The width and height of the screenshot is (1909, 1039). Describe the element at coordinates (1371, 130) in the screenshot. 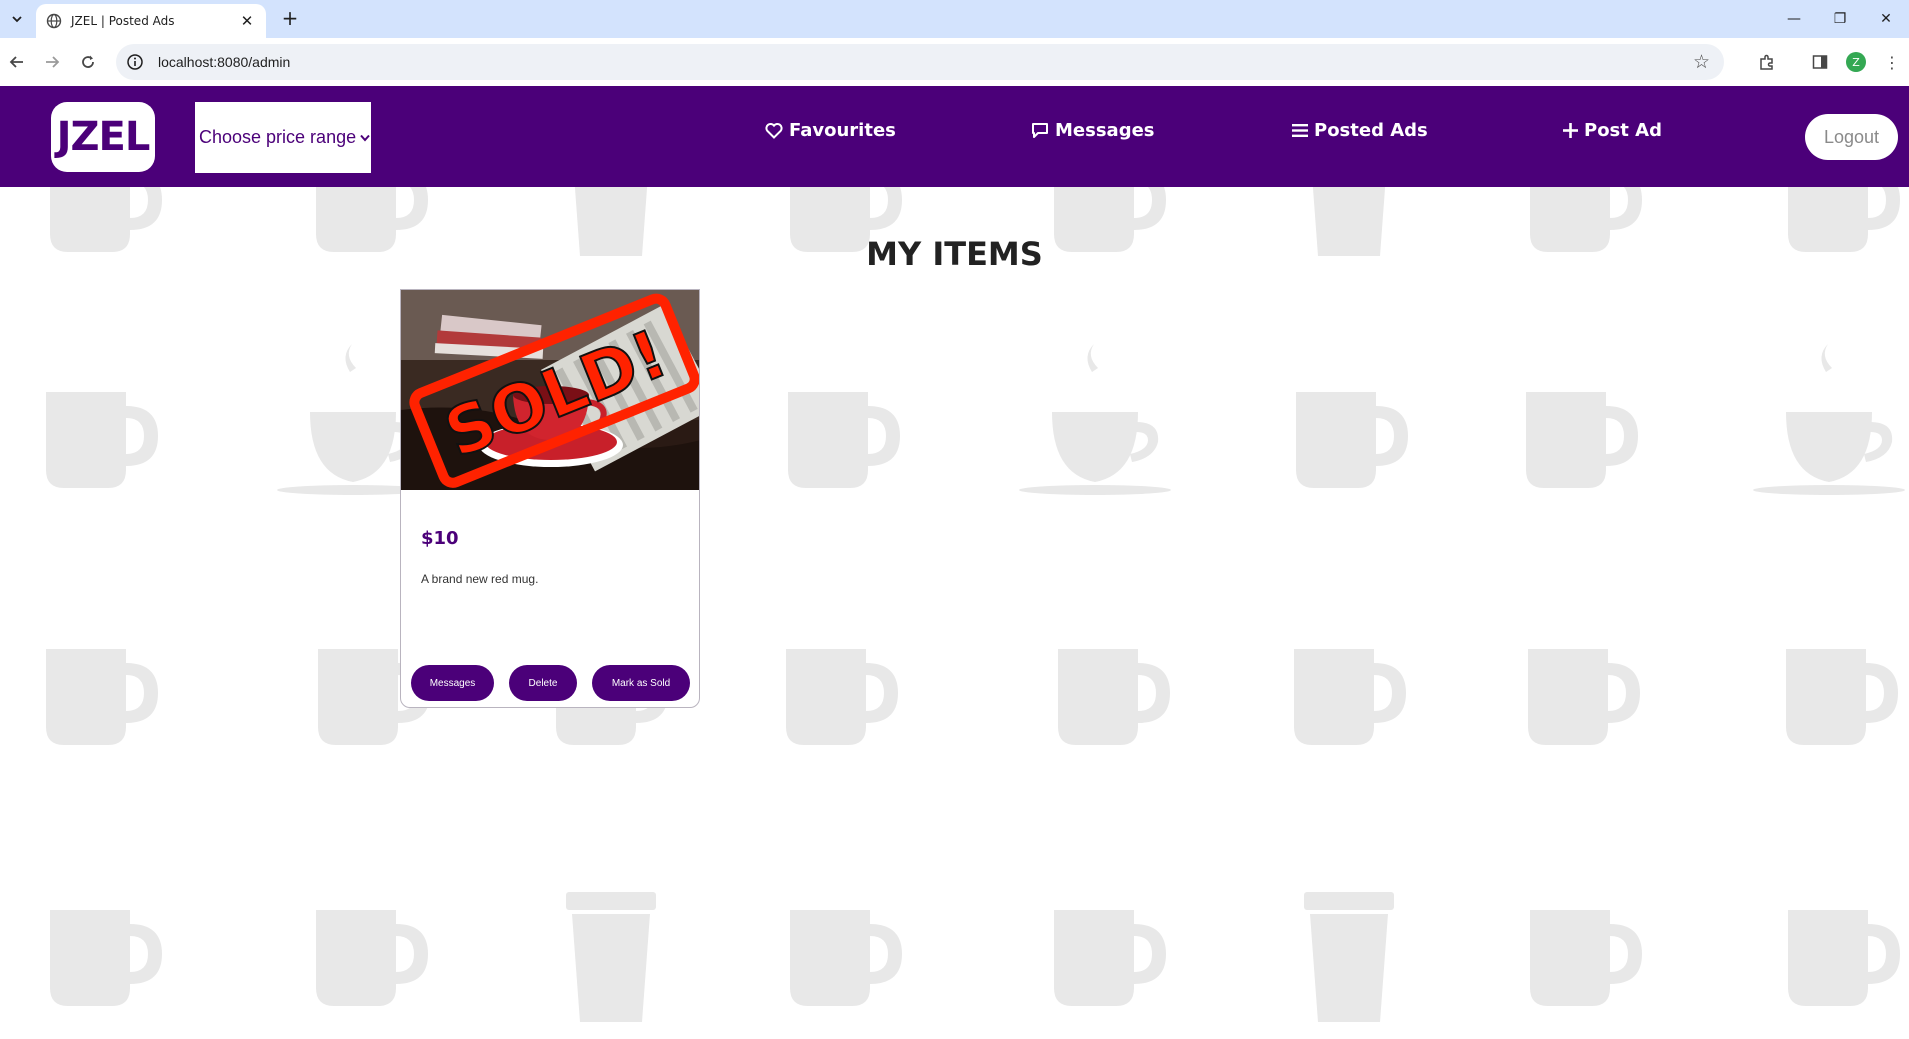

I see `nav-posted-ads-label: Posted Ads` at that location.